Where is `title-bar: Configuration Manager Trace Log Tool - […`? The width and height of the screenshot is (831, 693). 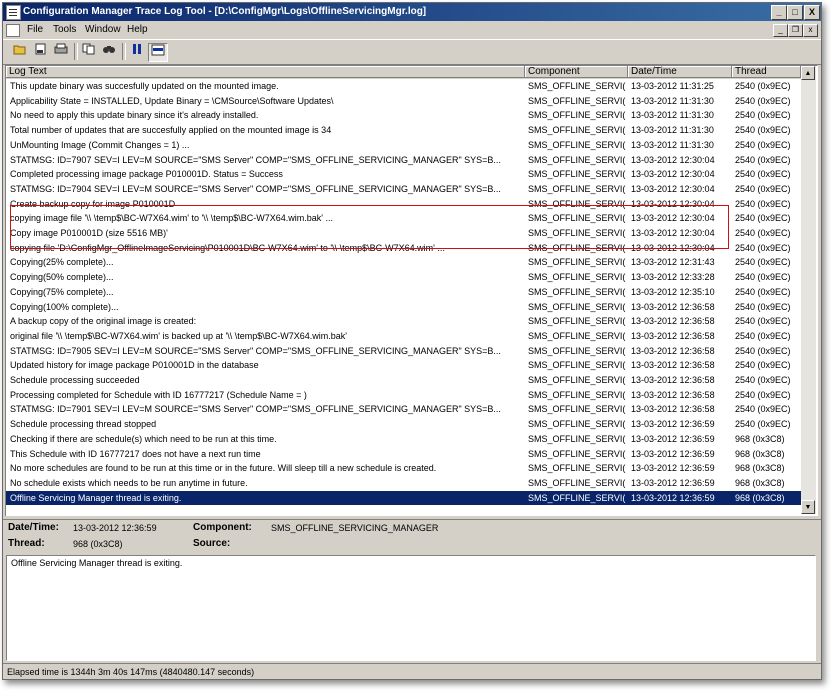 title-bar: Configuration Manager Trace Log Tool - [… is located at coordinates (412, 12).